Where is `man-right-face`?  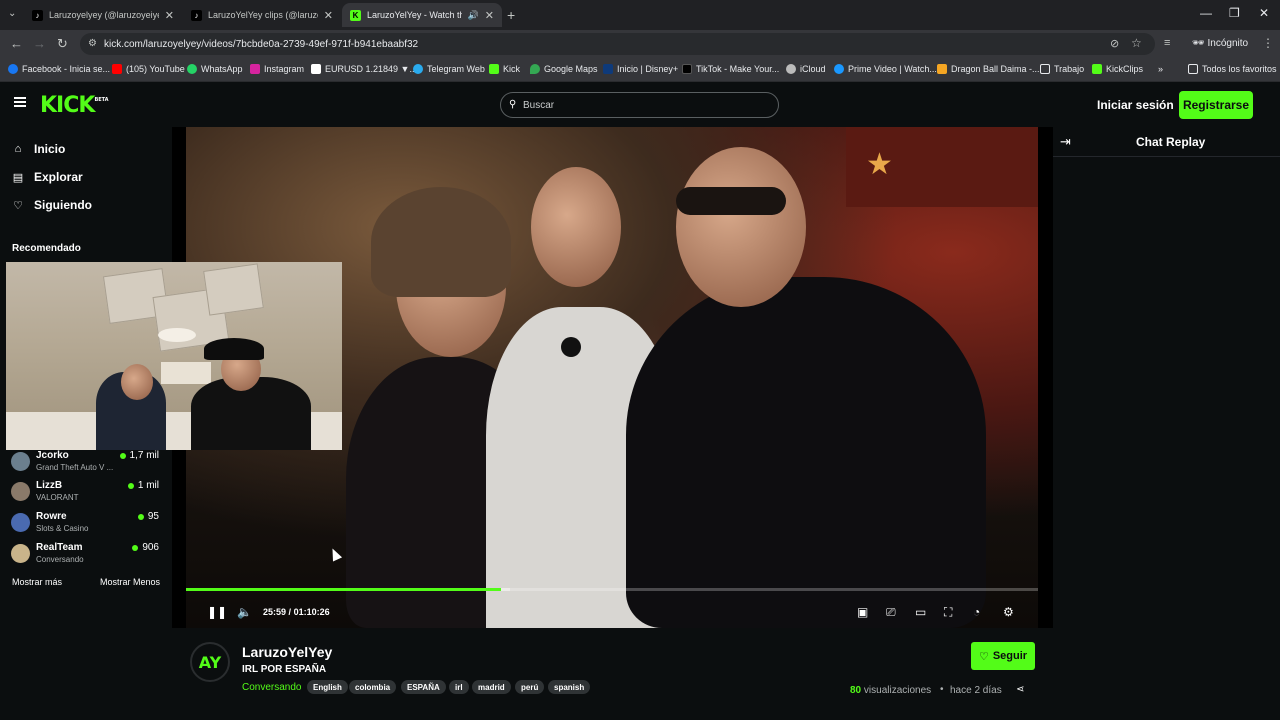 man-right-face is located at coordinates (741, 227).